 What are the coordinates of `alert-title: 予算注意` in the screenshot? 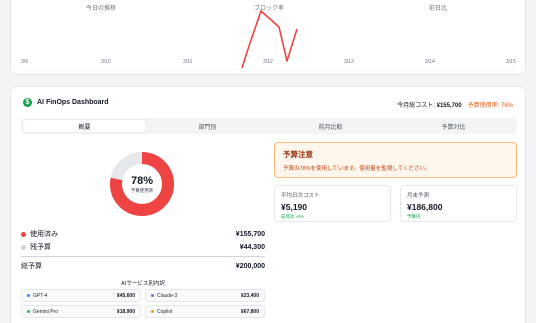 It's located at (298, 154).